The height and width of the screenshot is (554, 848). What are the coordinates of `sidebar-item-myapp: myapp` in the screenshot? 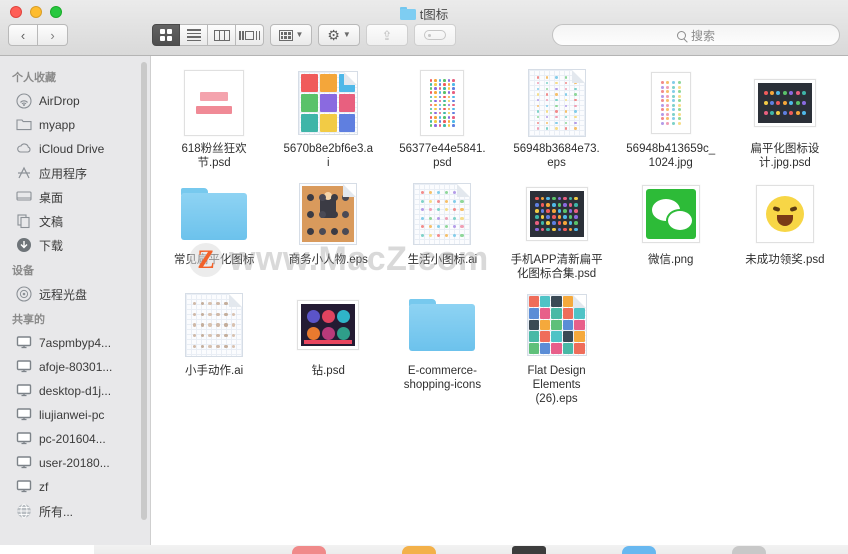 It's located at (75, 125).